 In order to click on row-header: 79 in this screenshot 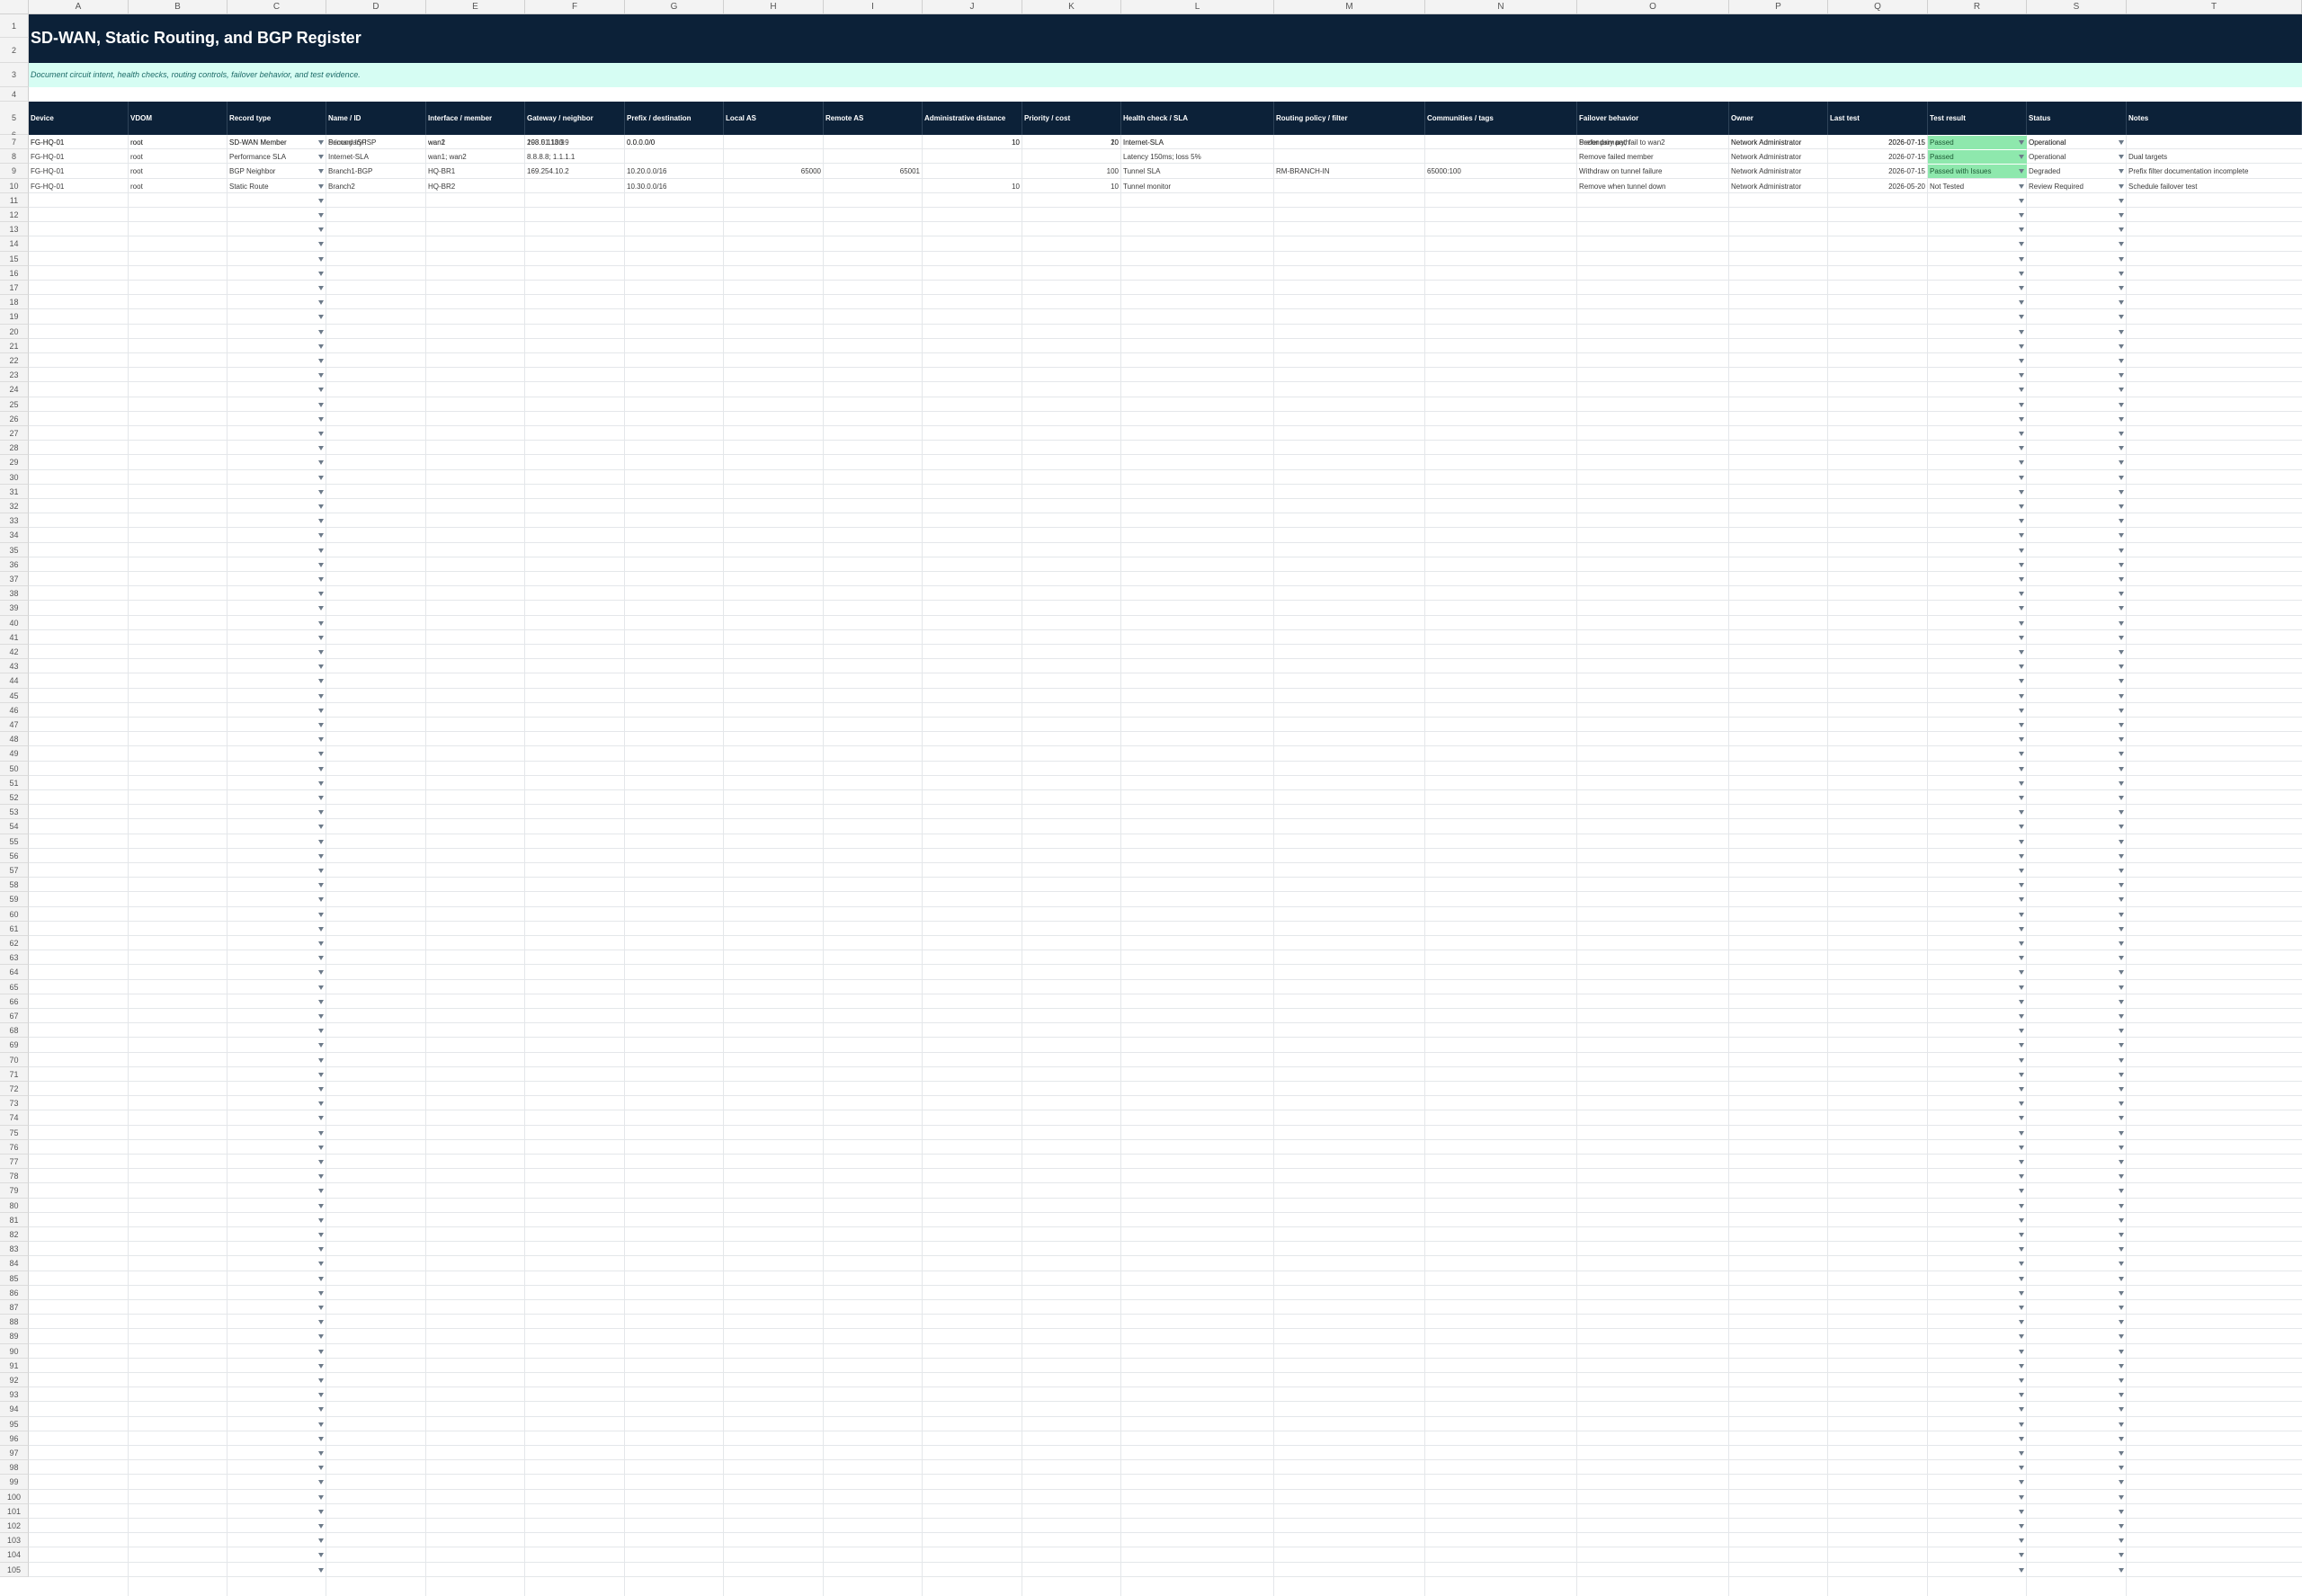, I will do `click(15, 1191)`.